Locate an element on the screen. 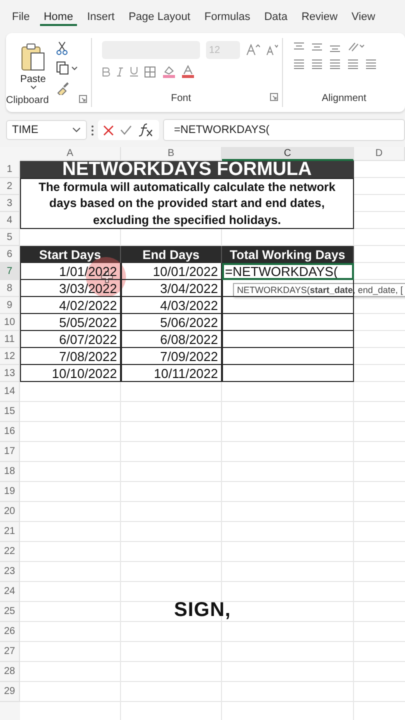 The image size is (405, 720). table-cell: 3/03/2022 is located at coordinates (70, 288).